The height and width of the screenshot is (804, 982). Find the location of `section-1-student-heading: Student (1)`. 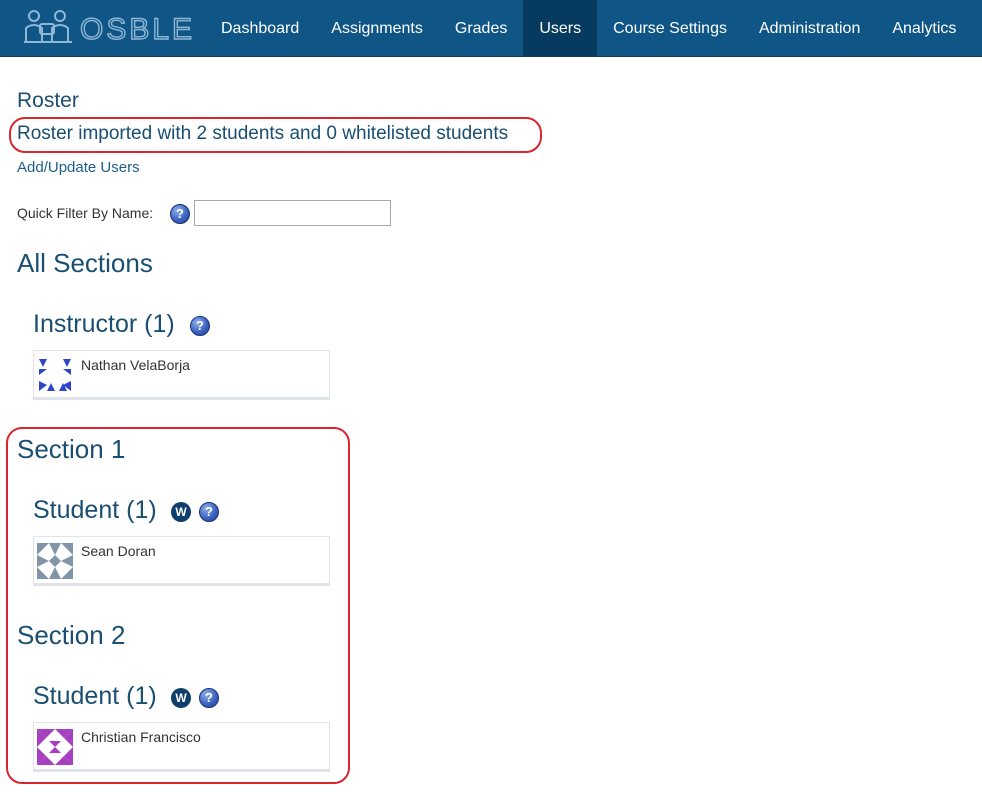

section-1-student-heading: Student (1) is located at coordinates (95, 510).